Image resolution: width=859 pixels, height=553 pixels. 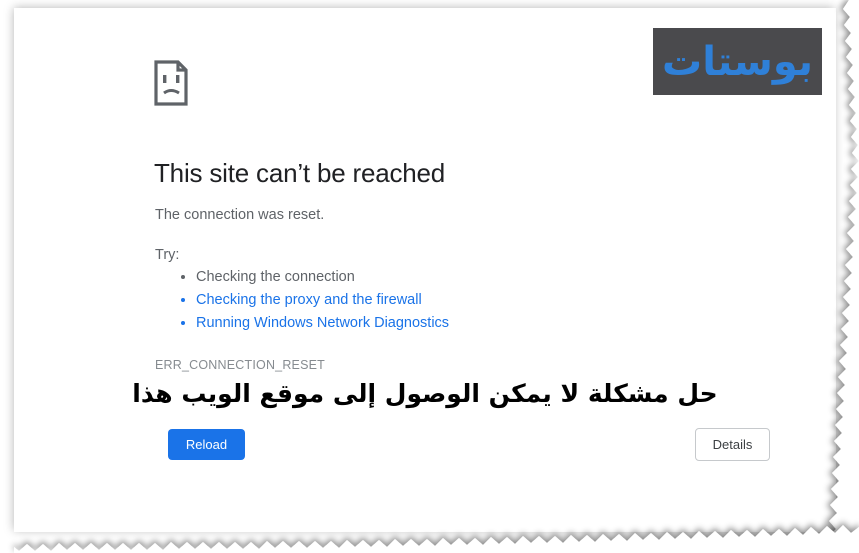 I want to click on list-item: Running Windows Network Diagnostics, so click(x=322, y=323).